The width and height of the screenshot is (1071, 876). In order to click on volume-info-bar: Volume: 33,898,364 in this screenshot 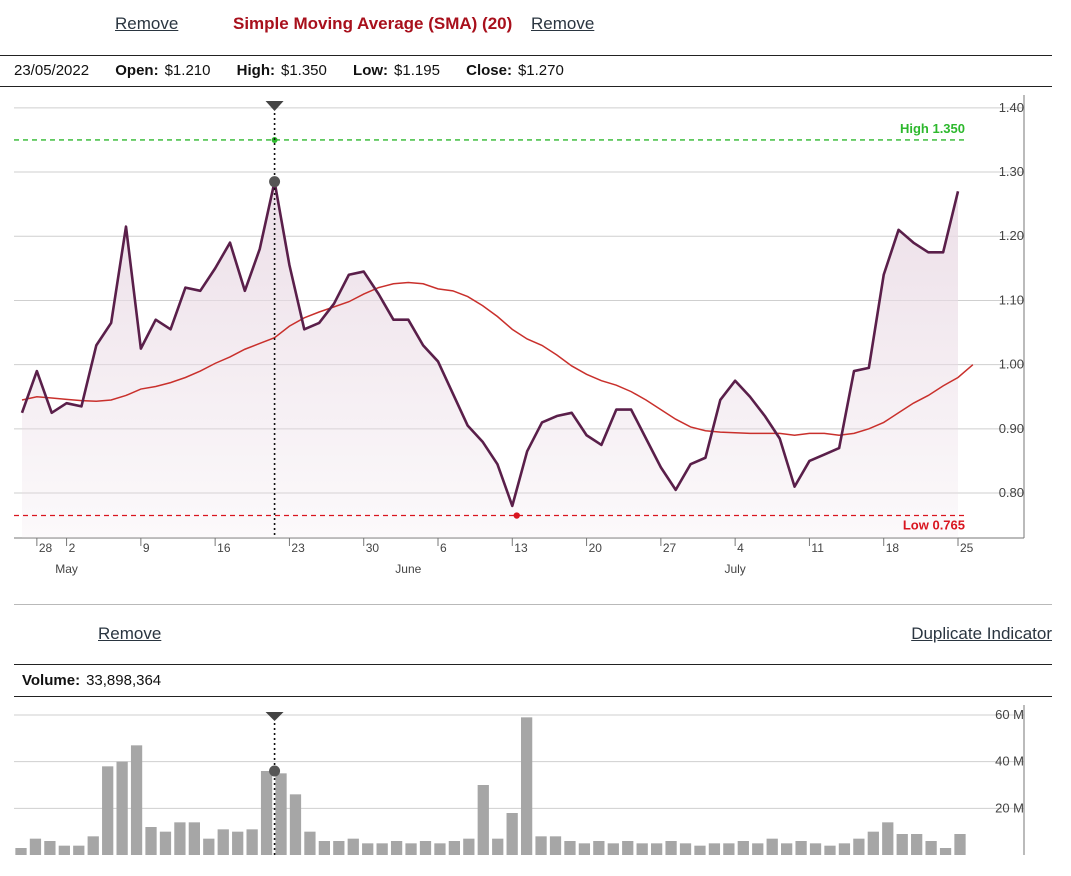, I will do `click(91, 680)`.